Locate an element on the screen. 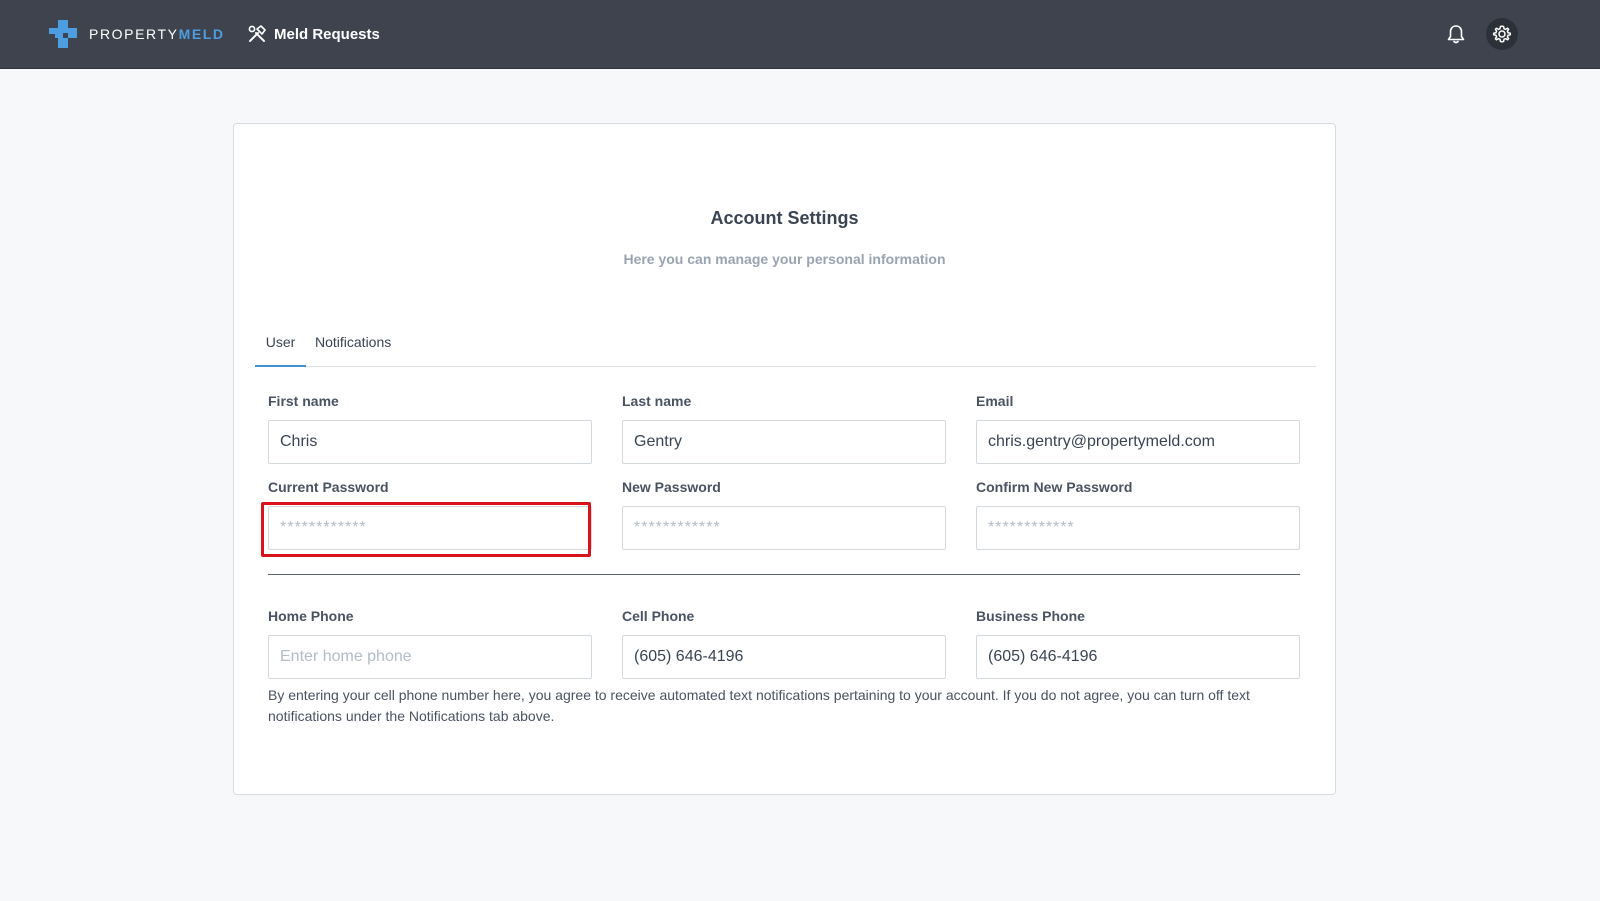  gear-icon is located at coordinates (1502, 34).